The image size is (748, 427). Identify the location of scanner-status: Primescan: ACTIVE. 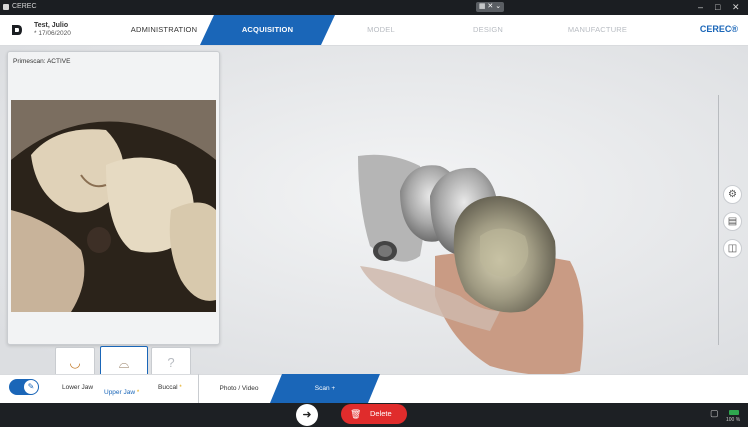
(42, 61).